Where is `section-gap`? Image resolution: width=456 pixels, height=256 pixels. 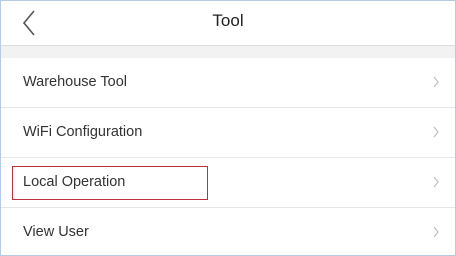
section-gap is located at coordinates (228, 52).